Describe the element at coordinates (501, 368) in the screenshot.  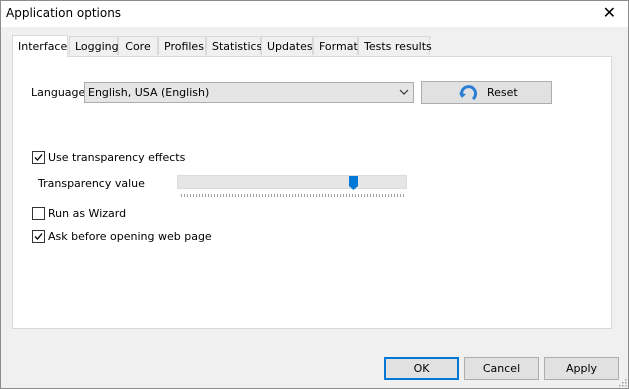
I see `cancel-button: Cancel` at that location.